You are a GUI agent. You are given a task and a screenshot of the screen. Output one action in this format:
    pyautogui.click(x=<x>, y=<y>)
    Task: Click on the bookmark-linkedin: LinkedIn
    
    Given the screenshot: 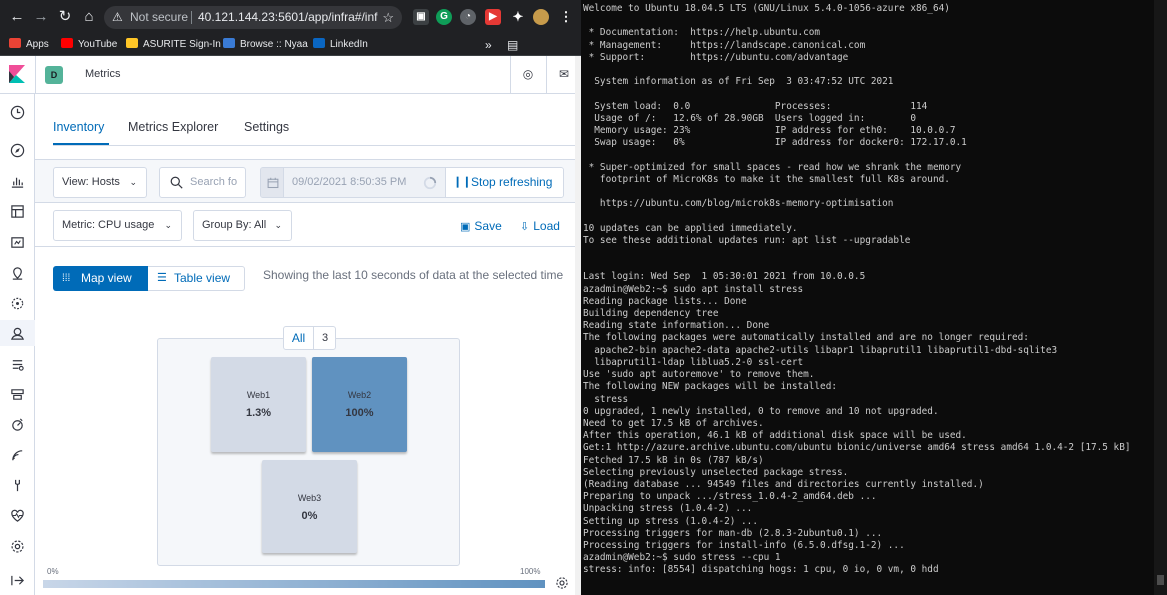 What is the action you would take?
    pyautogui.click(x=340, y=45)
    